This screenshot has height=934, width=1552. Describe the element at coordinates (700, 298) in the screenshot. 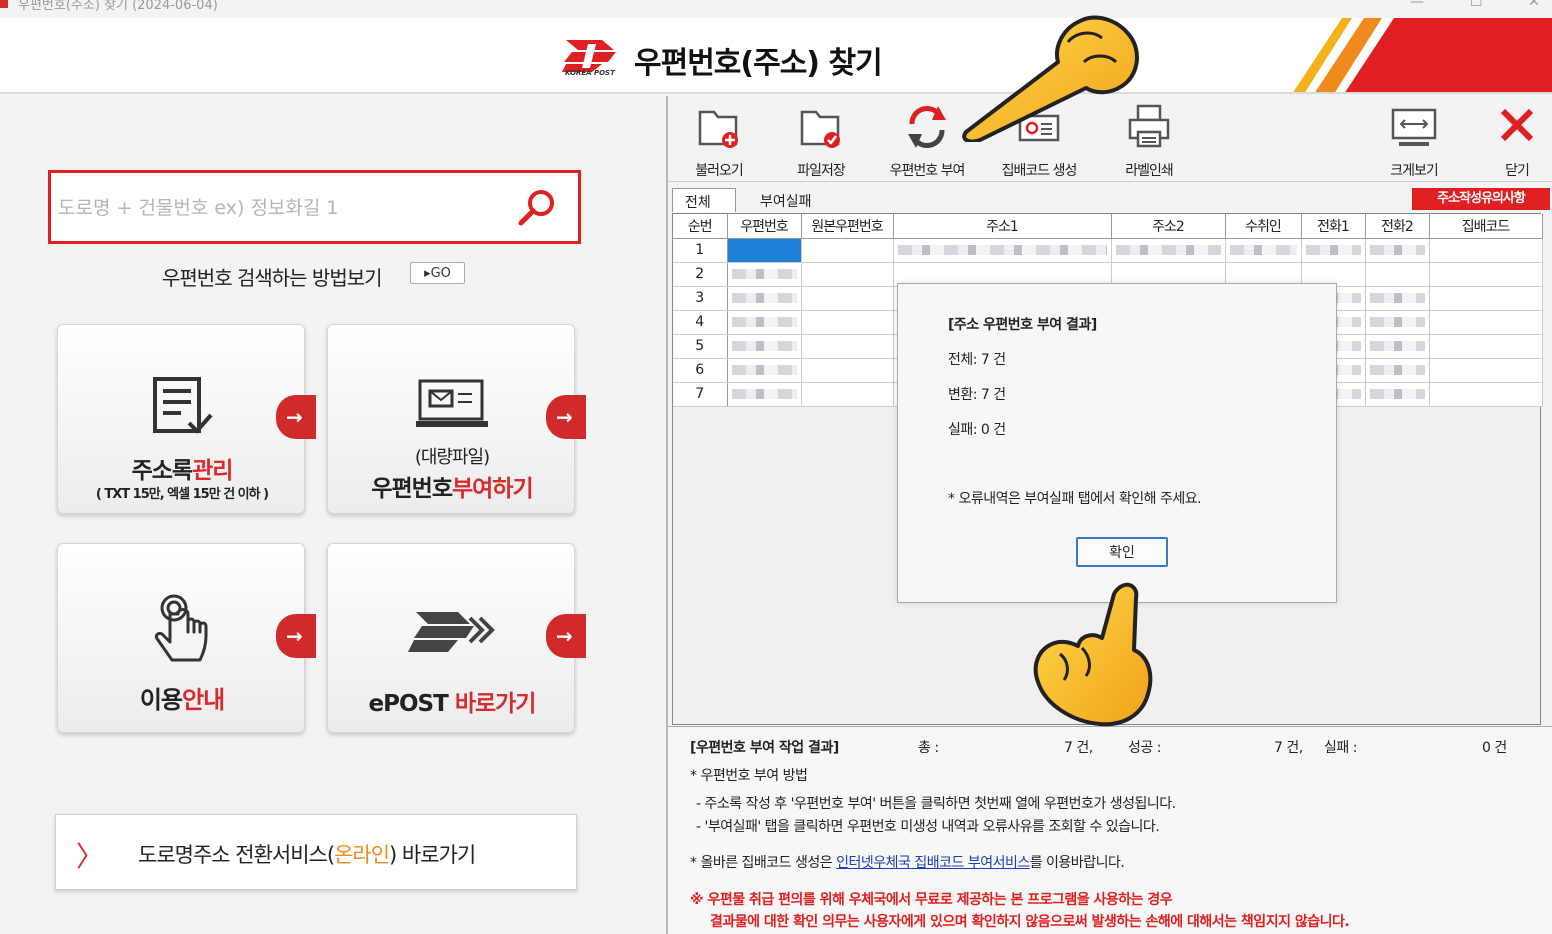

I see `row-number: 3` at that location.